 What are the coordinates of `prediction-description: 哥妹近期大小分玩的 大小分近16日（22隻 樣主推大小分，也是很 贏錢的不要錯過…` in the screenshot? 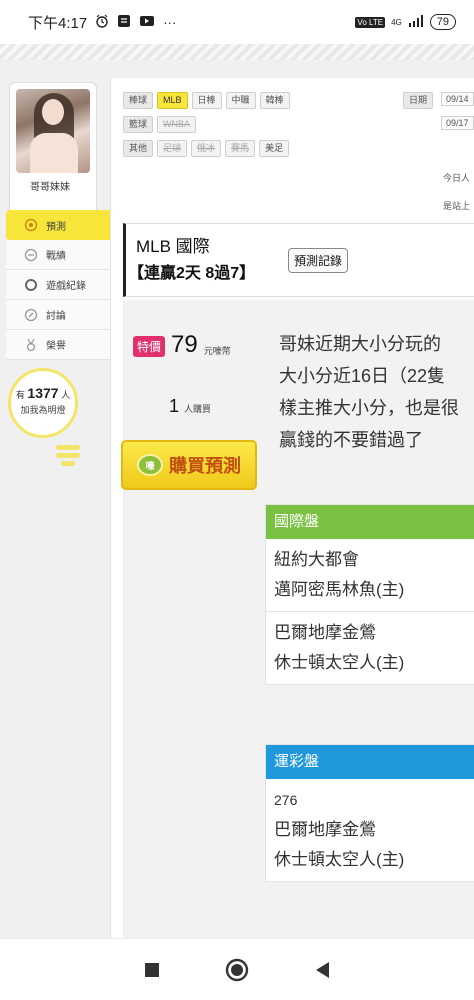 It's located at (376, 398).